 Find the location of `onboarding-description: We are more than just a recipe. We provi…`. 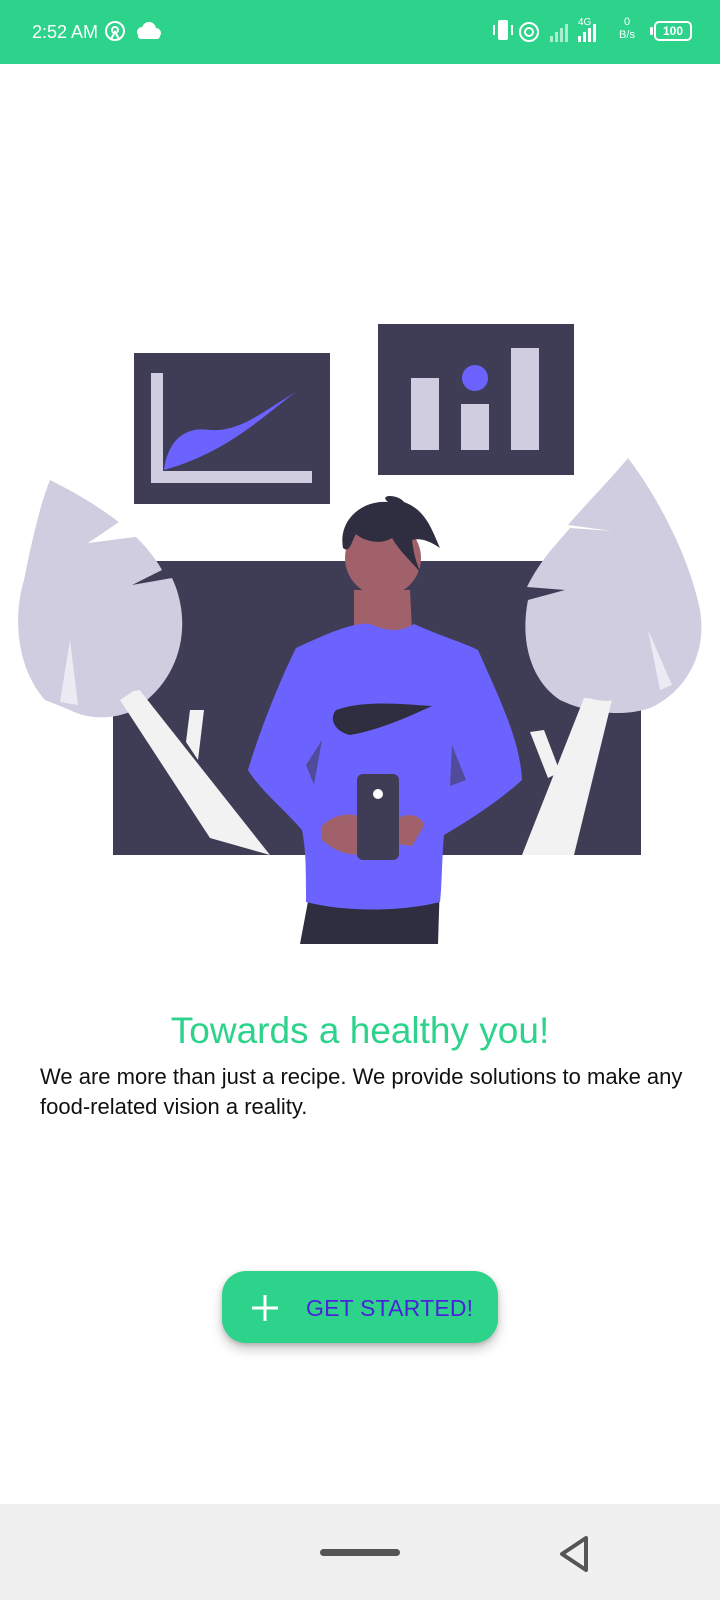

onboarding-description: We are more than just a recipe. We provi… is located at coordinates (361, 1091).